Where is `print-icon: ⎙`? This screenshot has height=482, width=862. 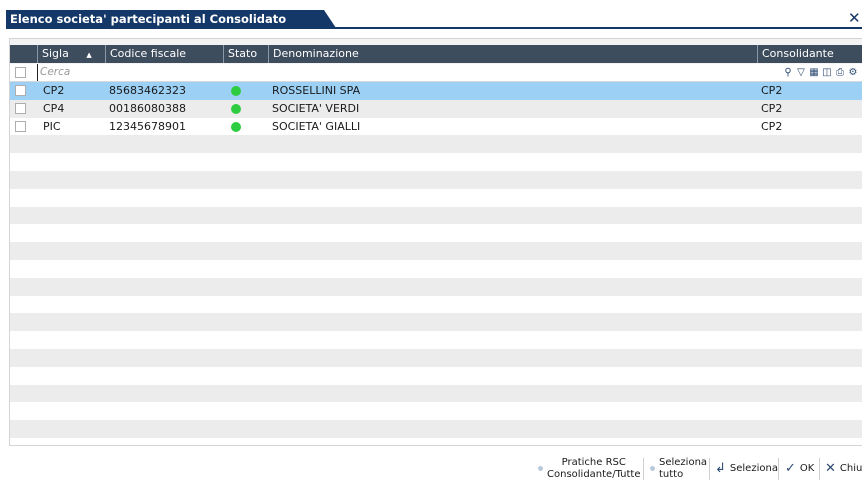
print-icon: ⎙ is located at coordinates (840, 72).